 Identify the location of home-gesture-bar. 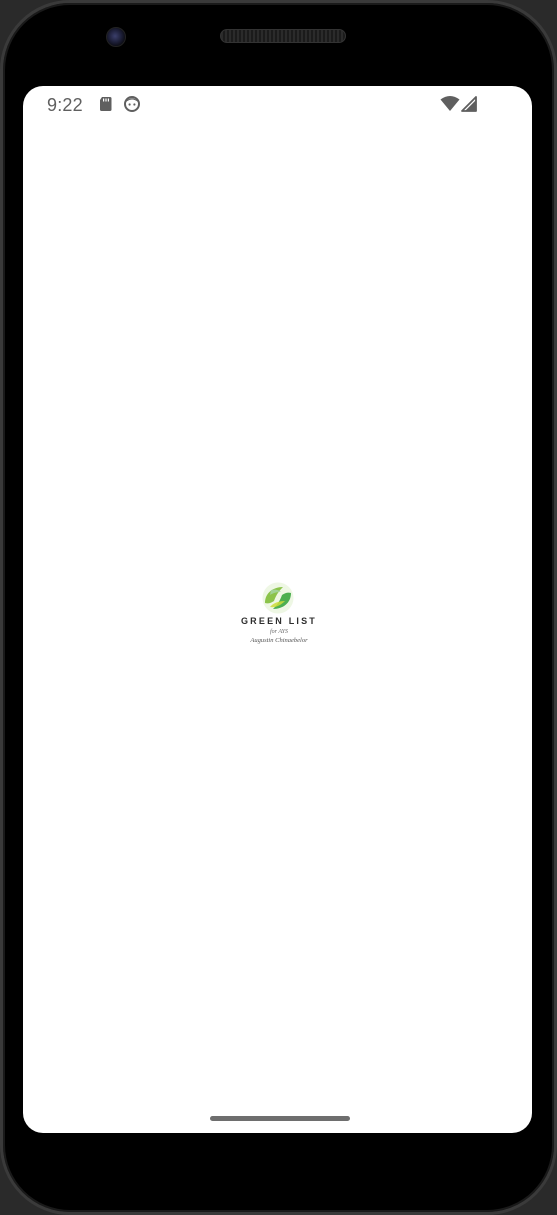
(280, 1118).